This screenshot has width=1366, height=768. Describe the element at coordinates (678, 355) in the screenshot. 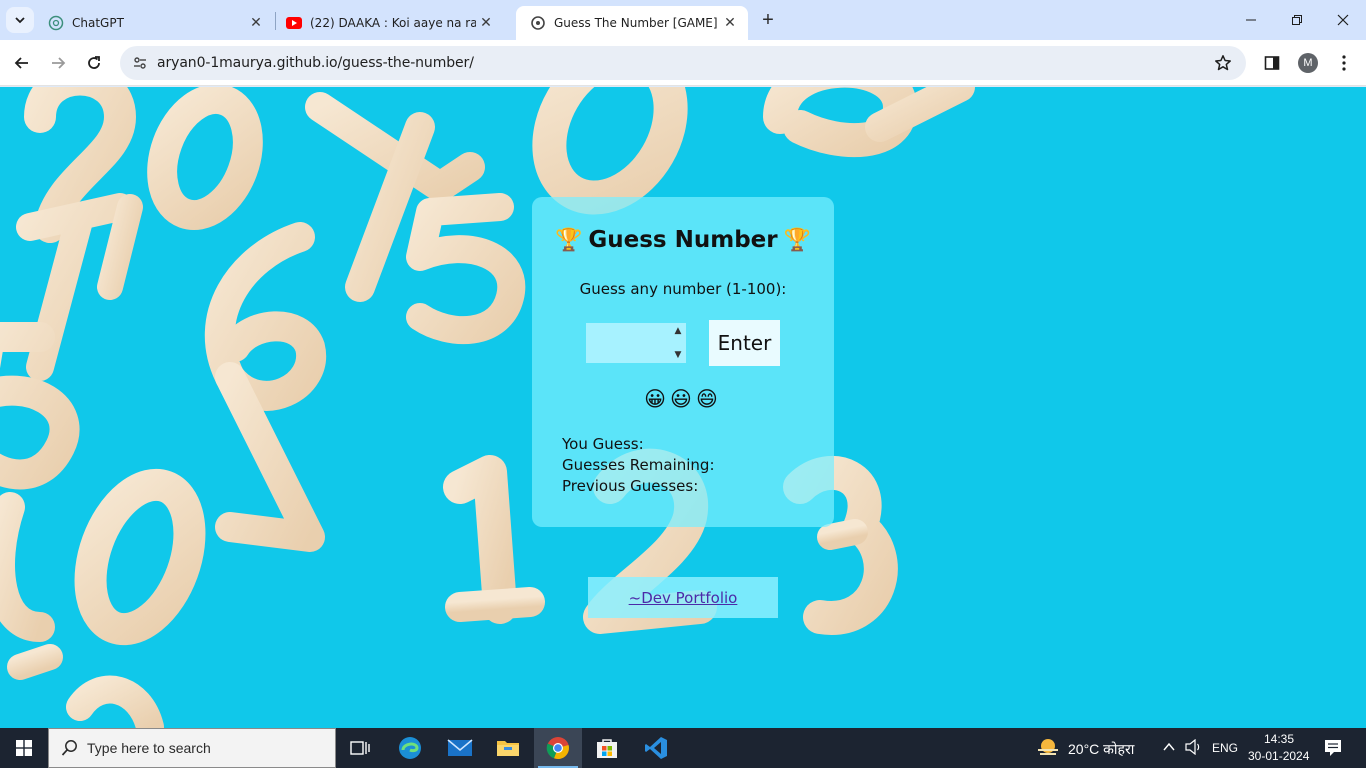

I see `spin-down-icon: ▼` at that location.